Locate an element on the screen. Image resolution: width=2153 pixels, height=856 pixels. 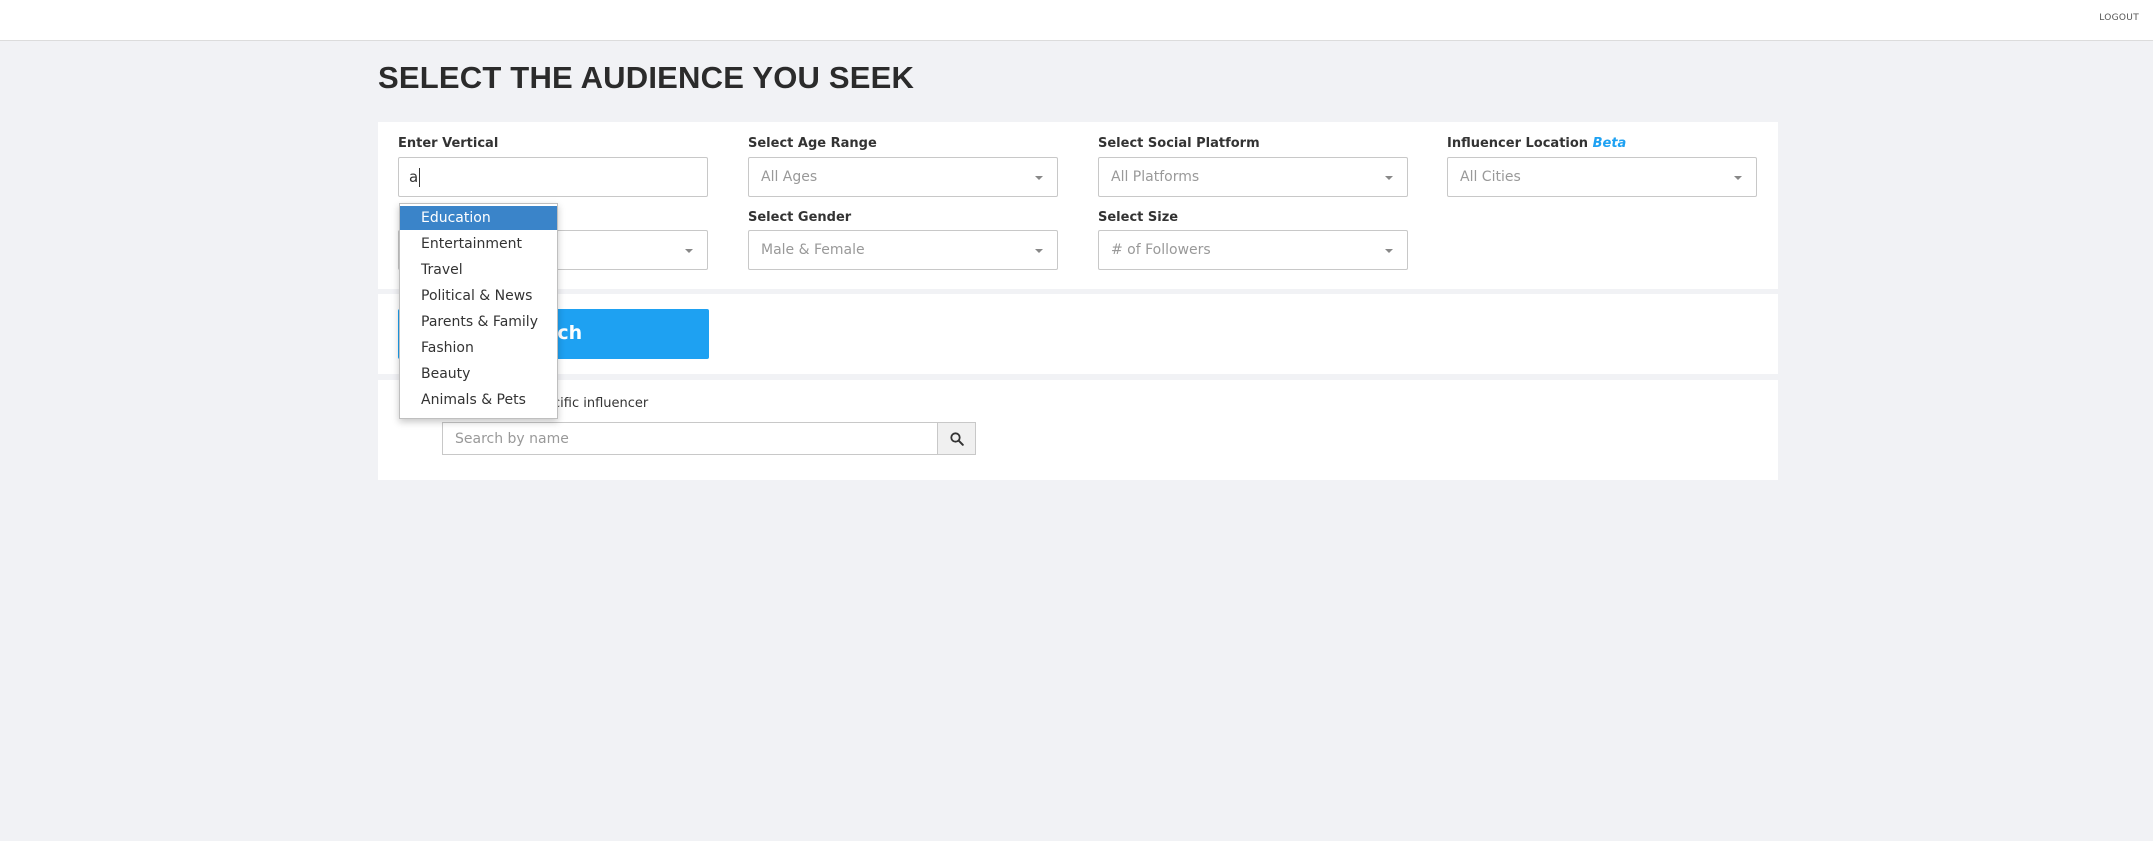
autocomplete-option: Beauty is located at coordinates (478, 374).